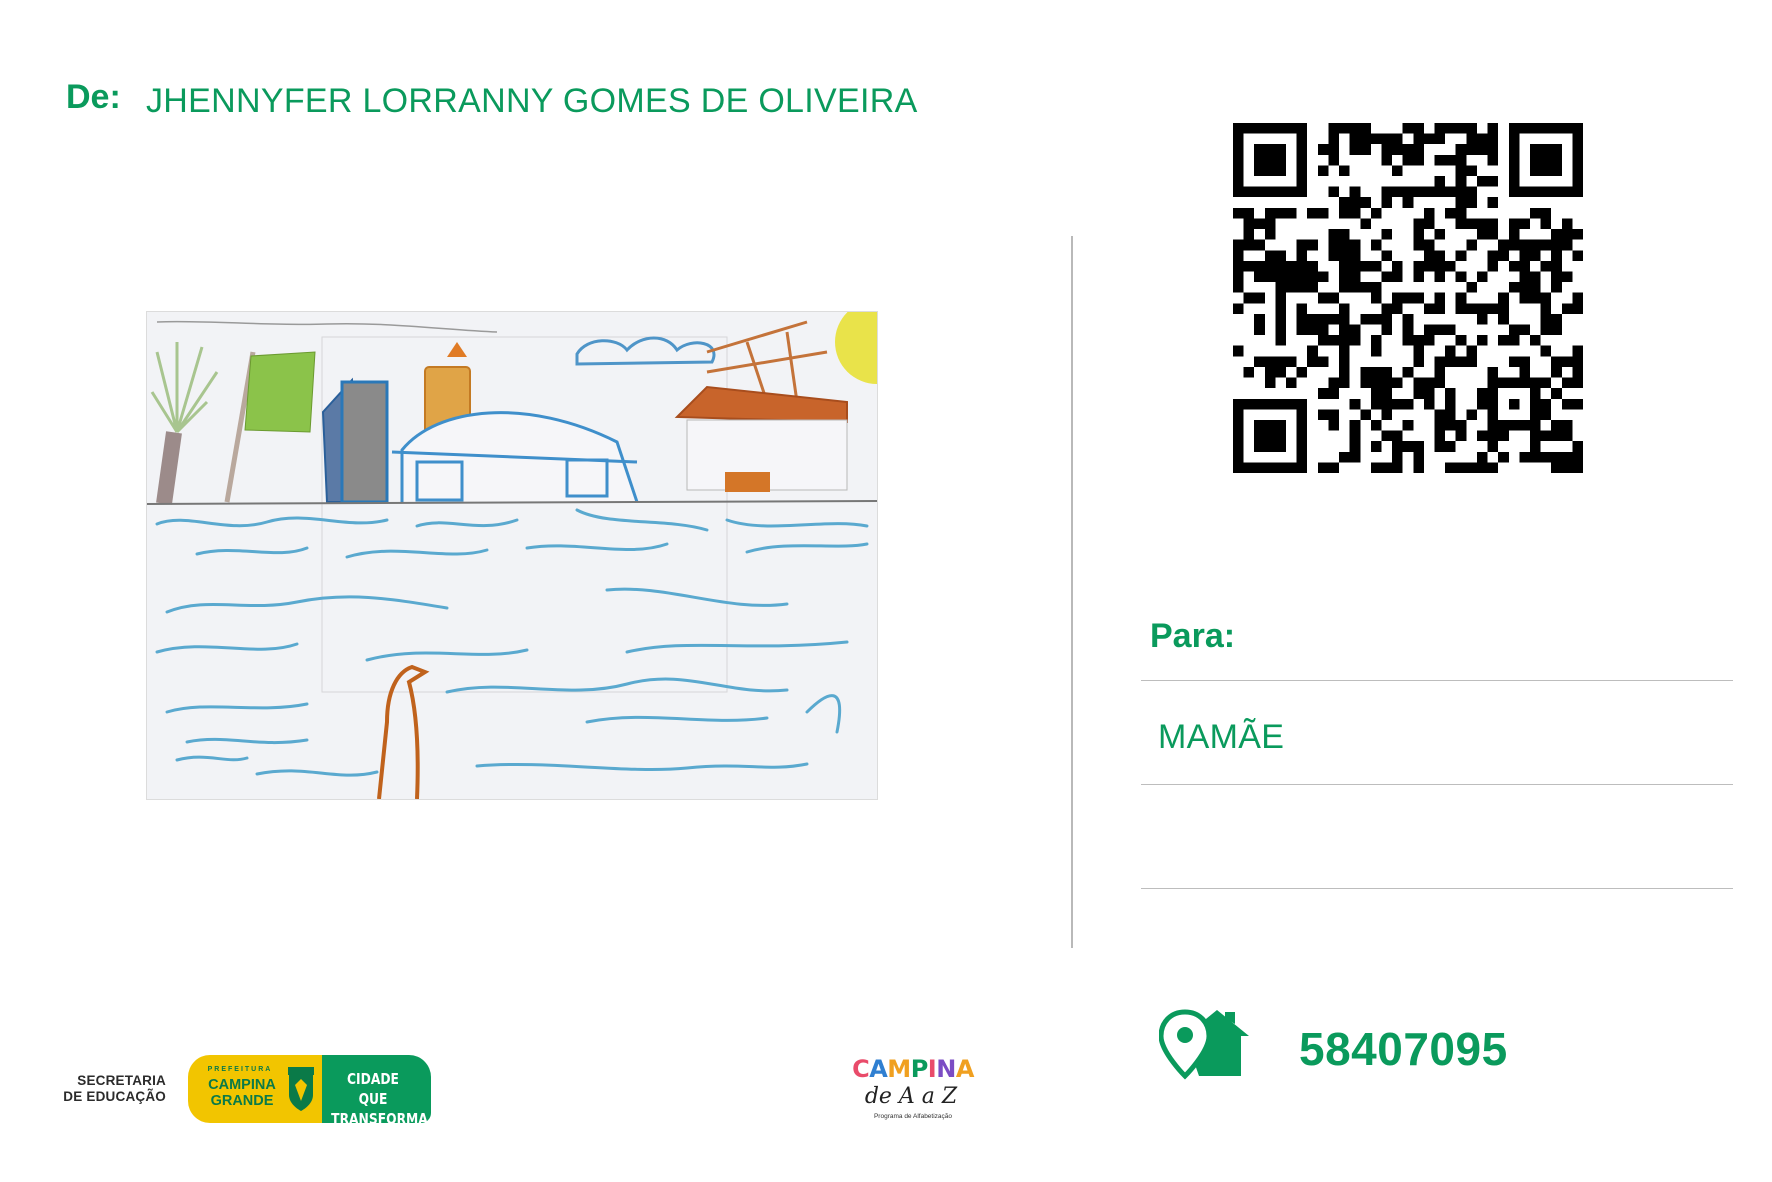 Image resolution: width=1772 pixels, height=1182 pixels. I want to click on program-subtitle: de A a Z, so click(911, 1096).